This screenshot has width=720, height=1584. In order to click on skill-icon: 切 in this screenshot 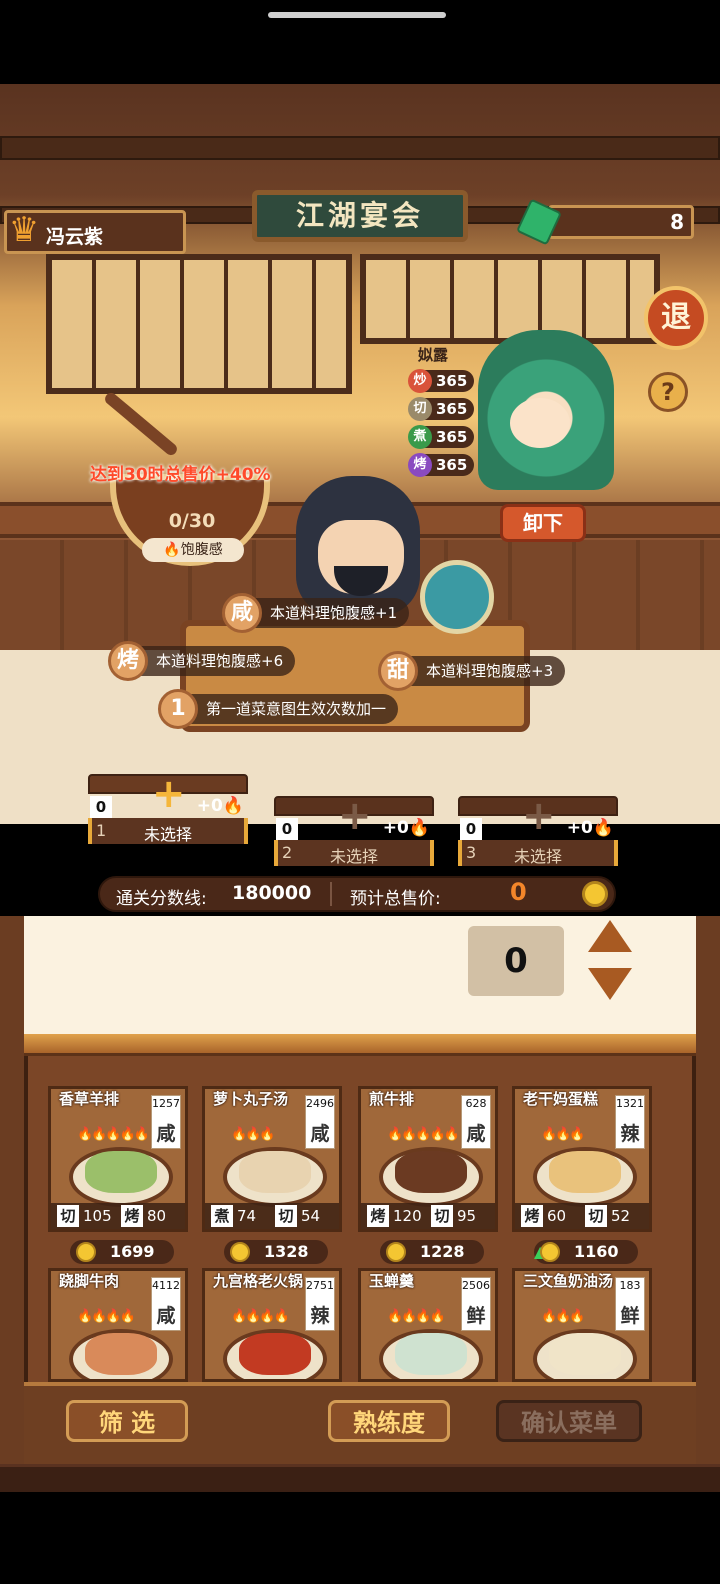, I will do `click(420, 409)`.